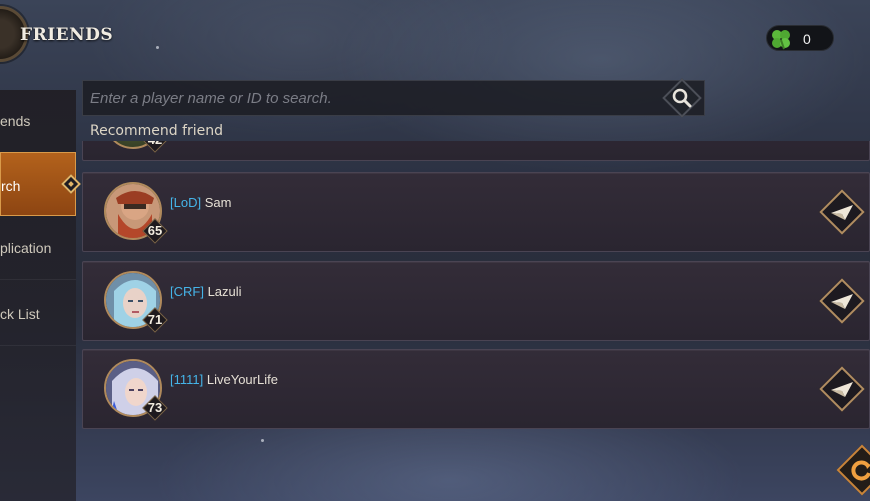  I want to click on level-badge: 42, so click(155, 147).